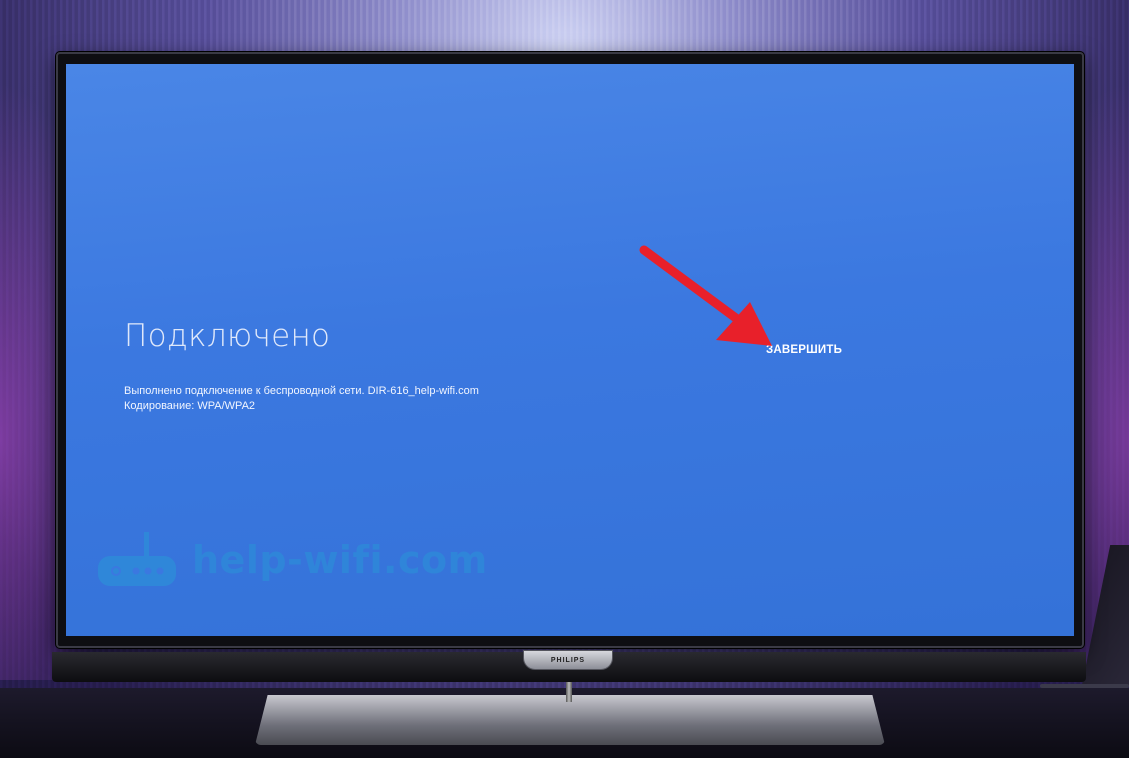 The height and width of the screenshot is (758, 1129). Describe the element at coordinates (570, 720) in the screenshot. I see `tv-stand` at that location.